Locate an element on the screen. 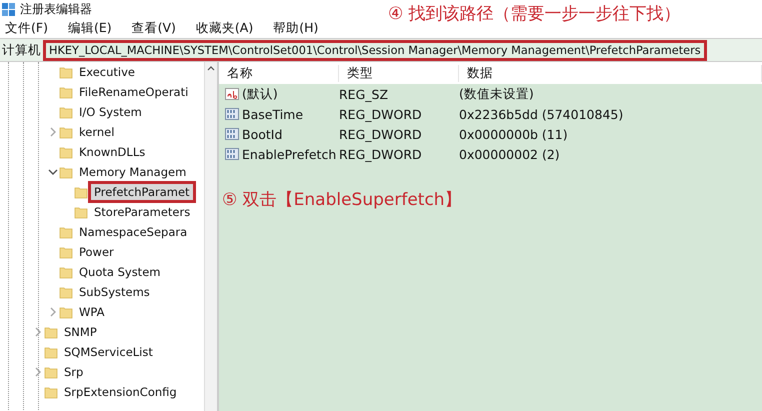 The image size is (762, 411). menu-item: 查看(V) is located at coordinates (154, 28).